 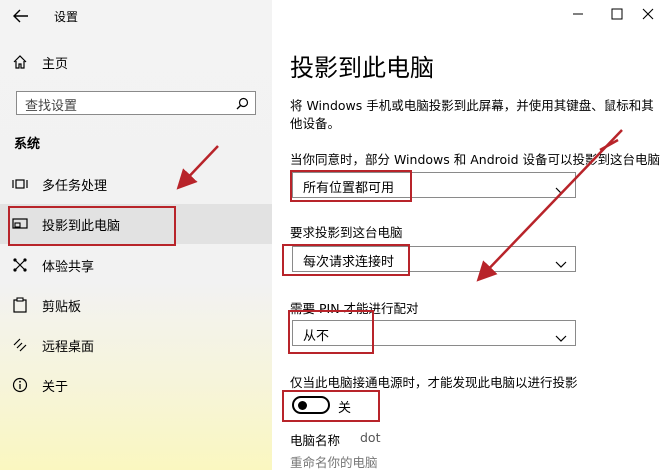 I want to click on setting-label-require-pin: 需要 PIN 才能进行配对, so click(x=354, y=308).